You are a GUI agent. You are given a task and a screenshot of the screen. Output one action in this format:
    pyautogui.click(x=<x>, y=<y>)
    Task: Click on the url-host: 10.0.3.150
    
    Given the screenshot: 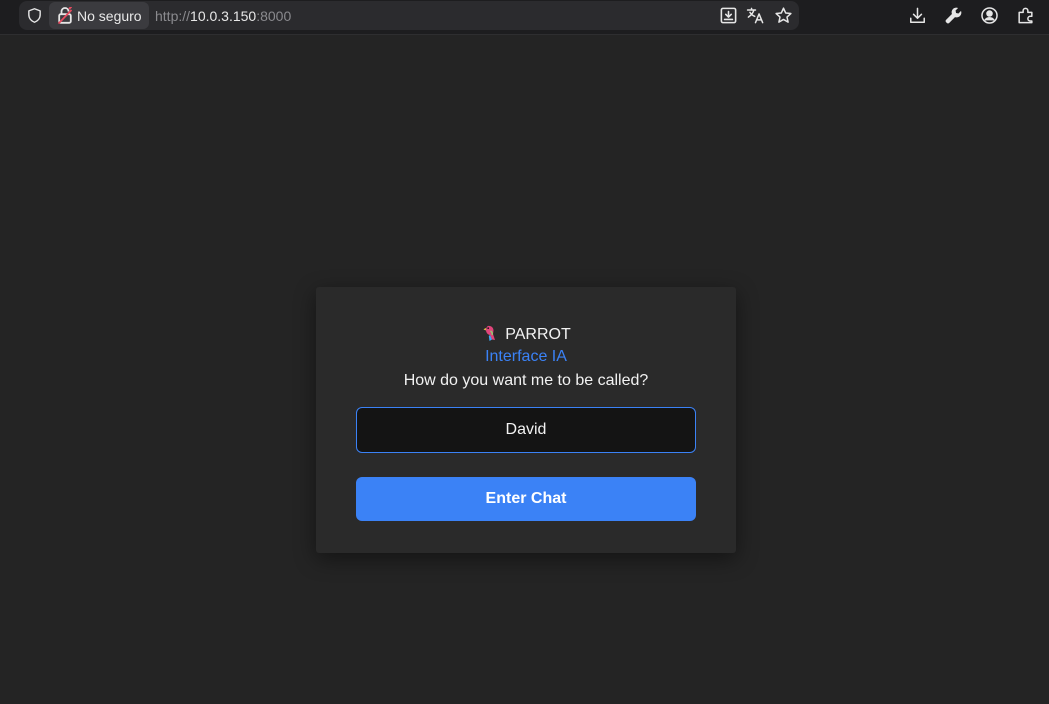 What is the action you would take?
    pyautogui.click(x=223, y=16)
    